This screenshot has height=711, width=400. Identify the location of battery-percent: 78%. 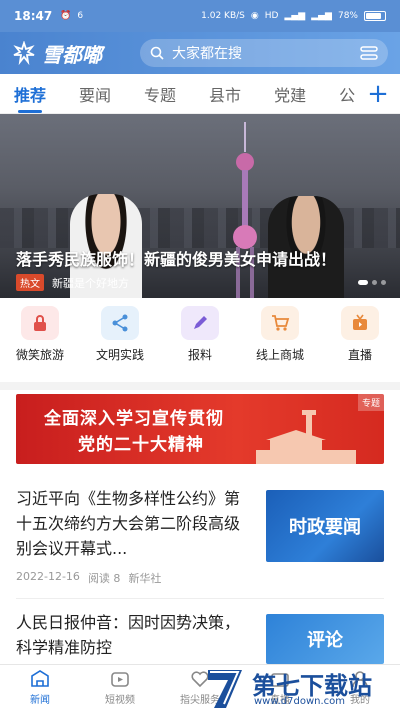
(347, 16).